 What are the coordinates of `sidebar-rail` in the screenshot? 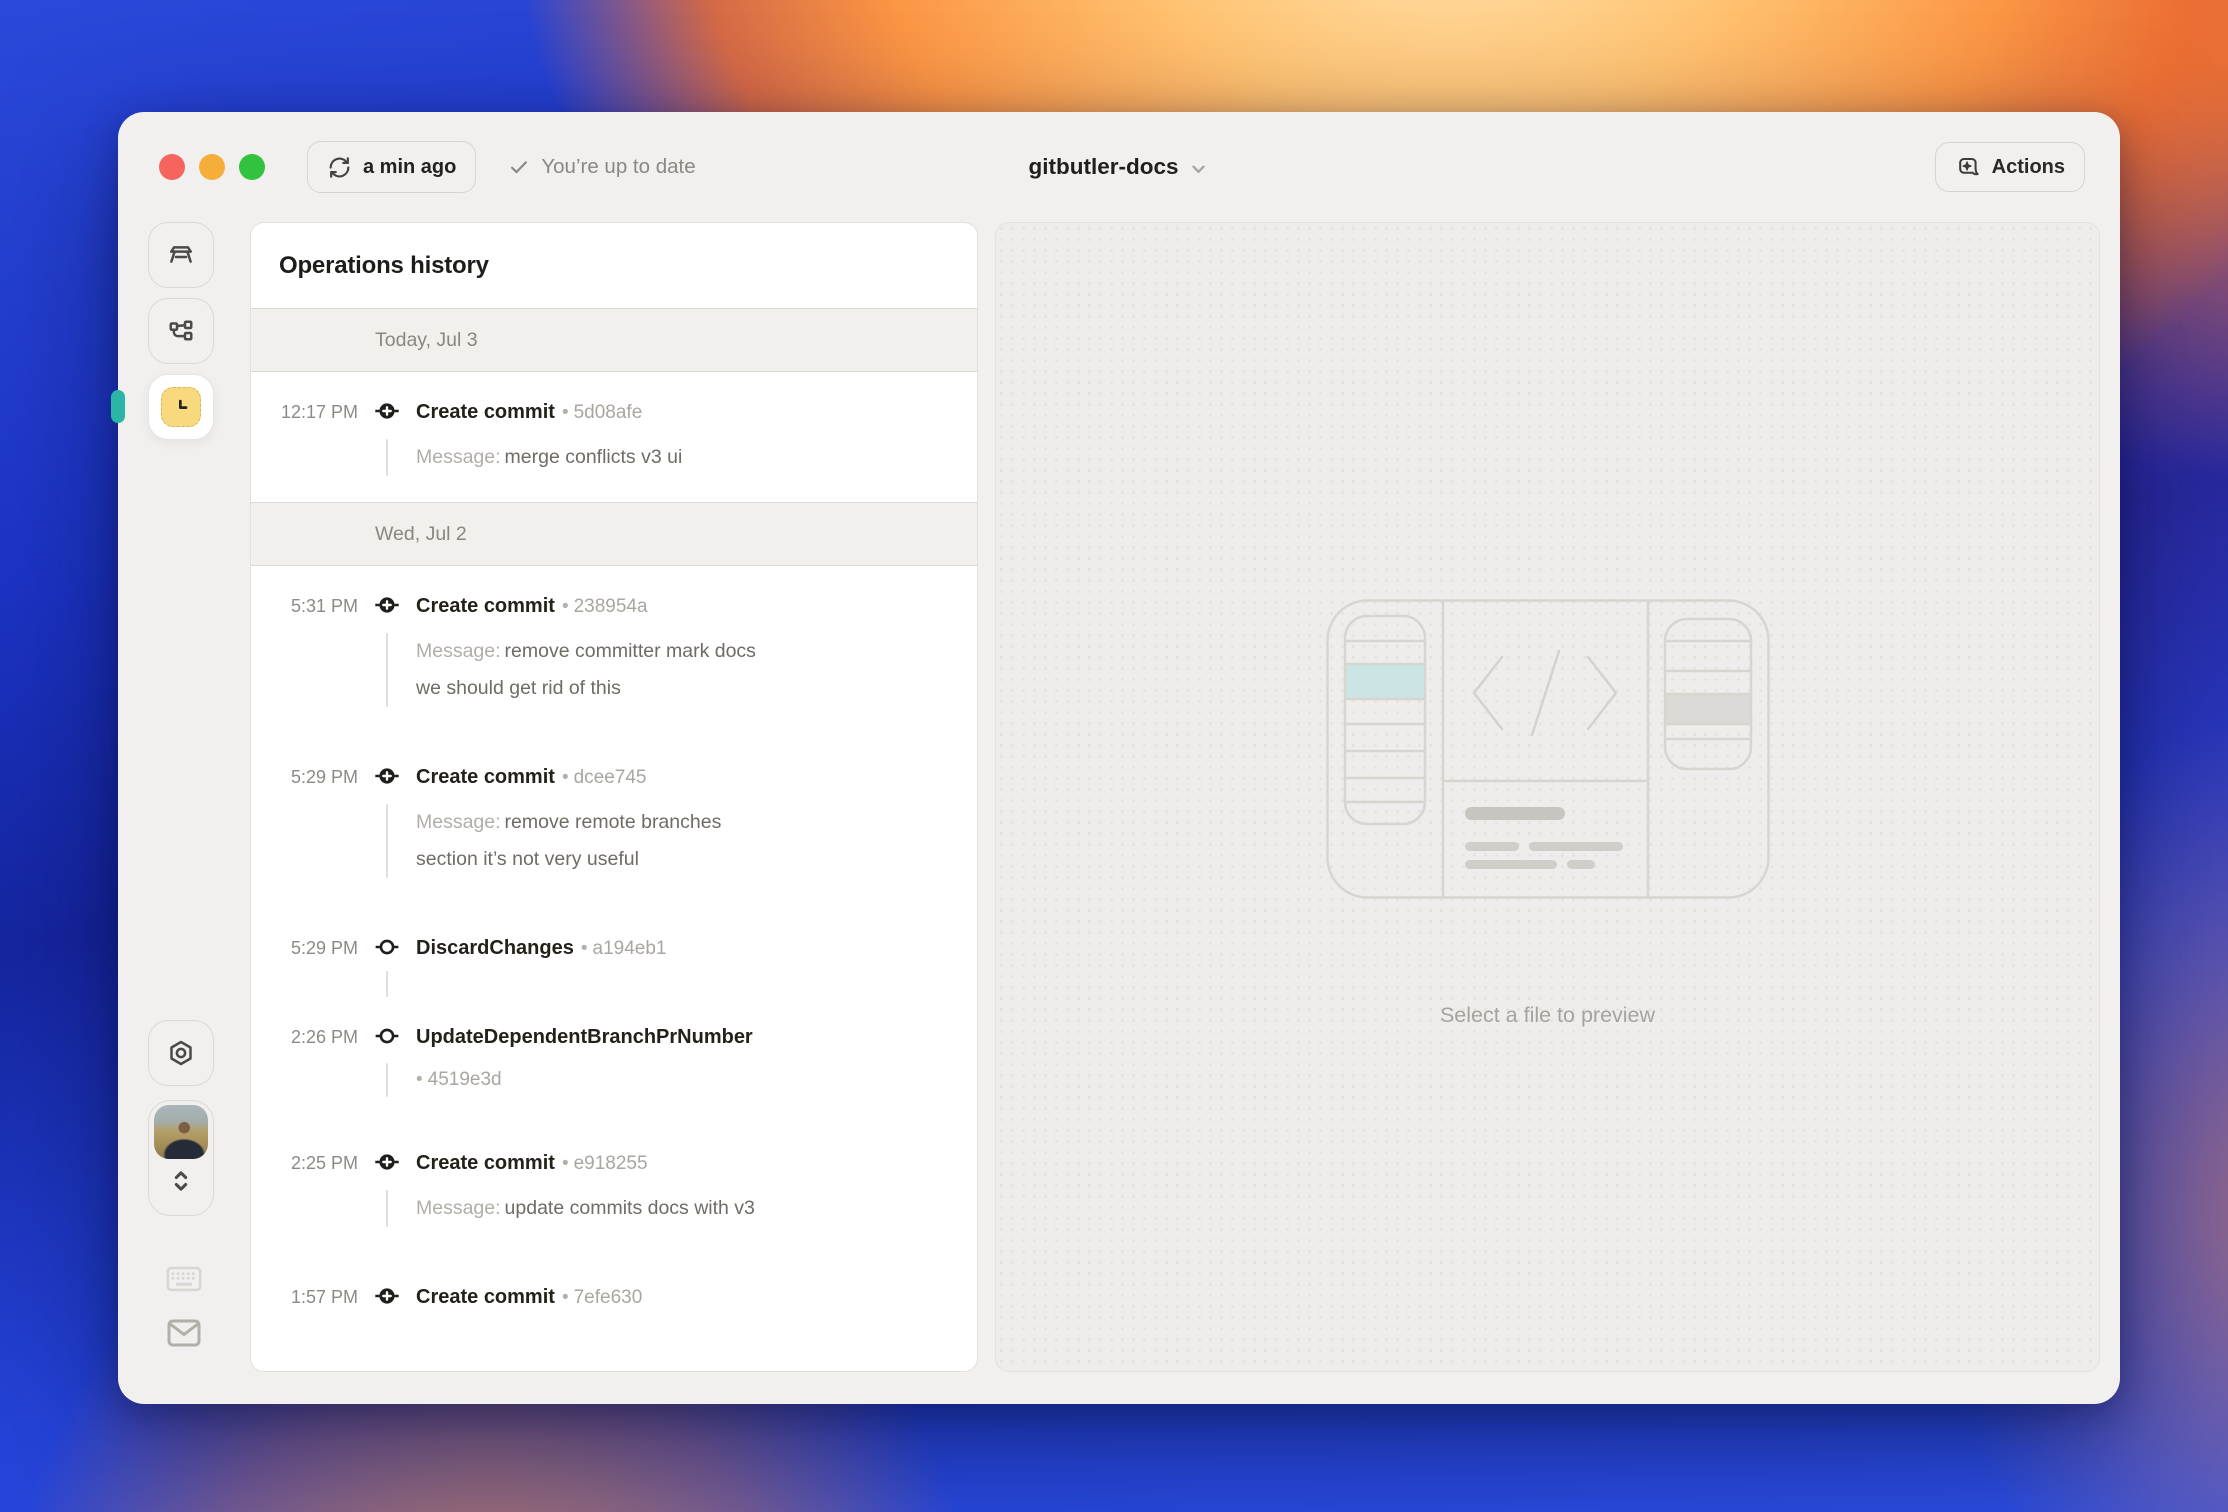 It's located at (180, 797).